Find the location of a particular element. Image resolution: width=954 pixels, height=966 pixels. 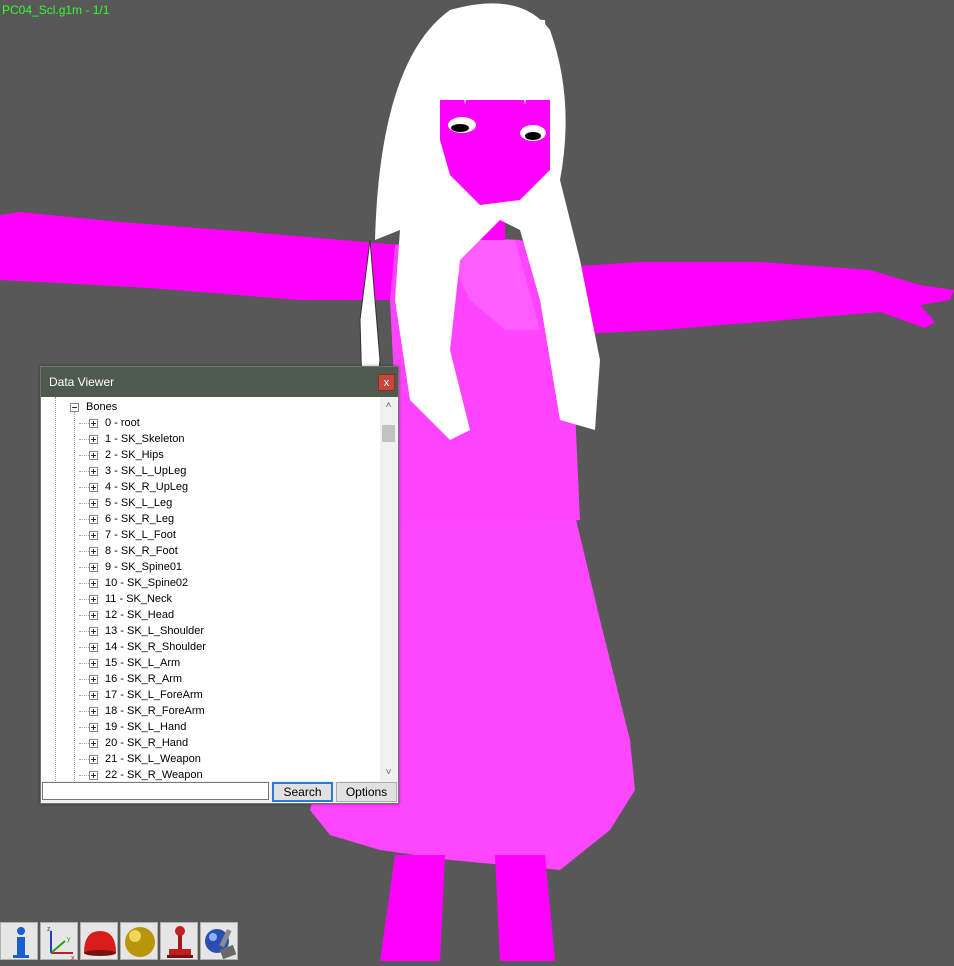

options-button: Options is located at coordinates (366, 792).